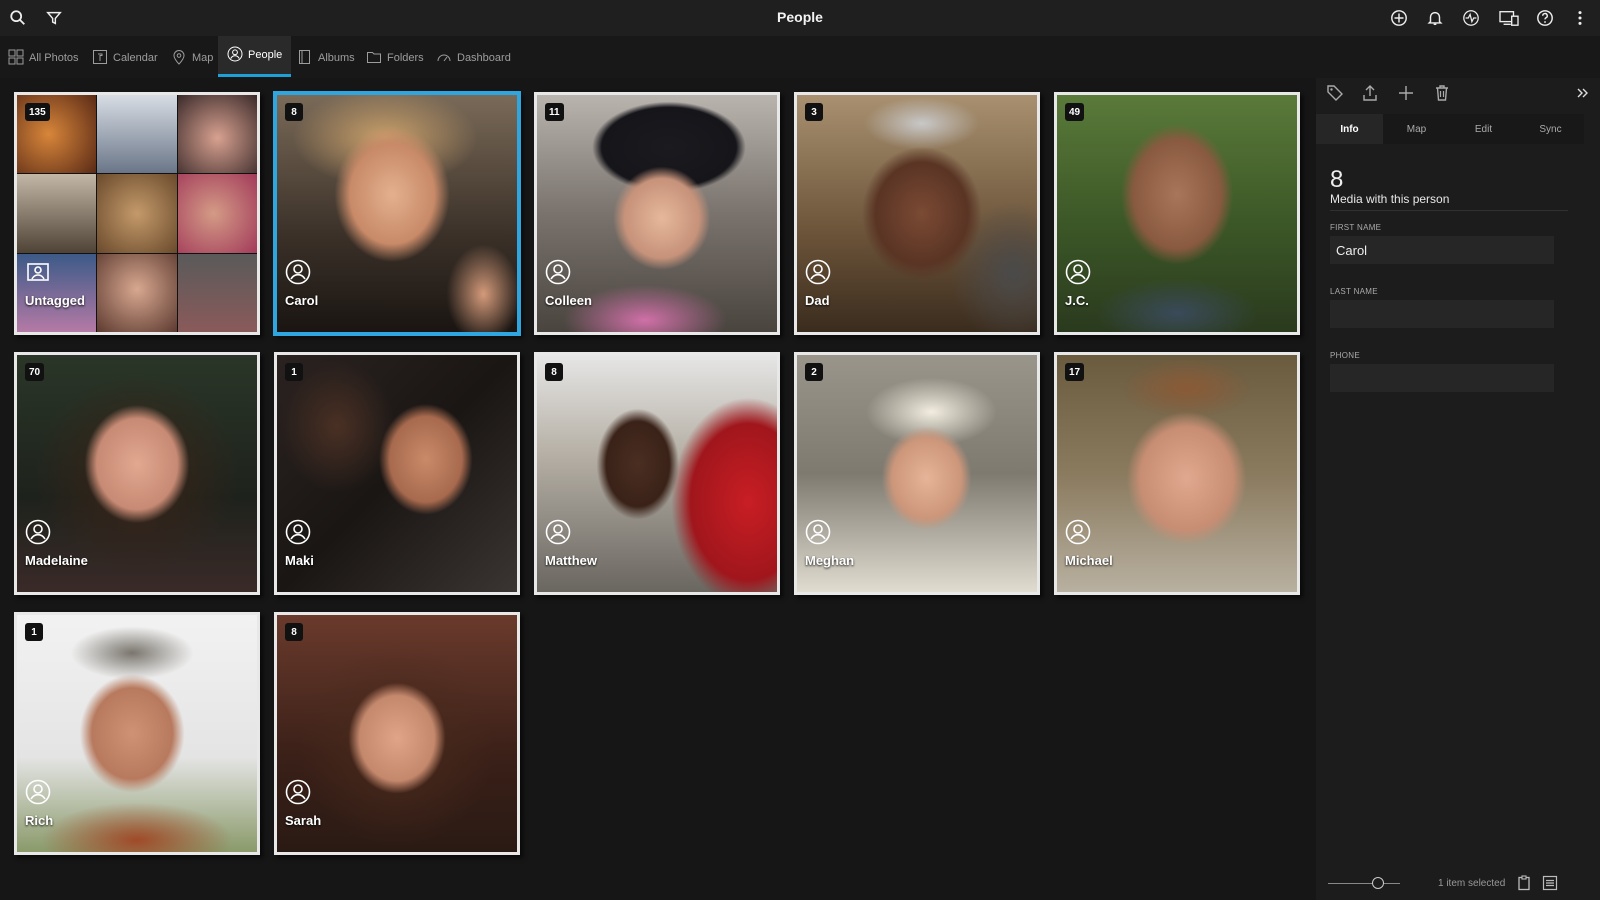 The width and height of the screenshot is (1600, 900). I want to click on tab-edit: Edit, so click(1483, 129).